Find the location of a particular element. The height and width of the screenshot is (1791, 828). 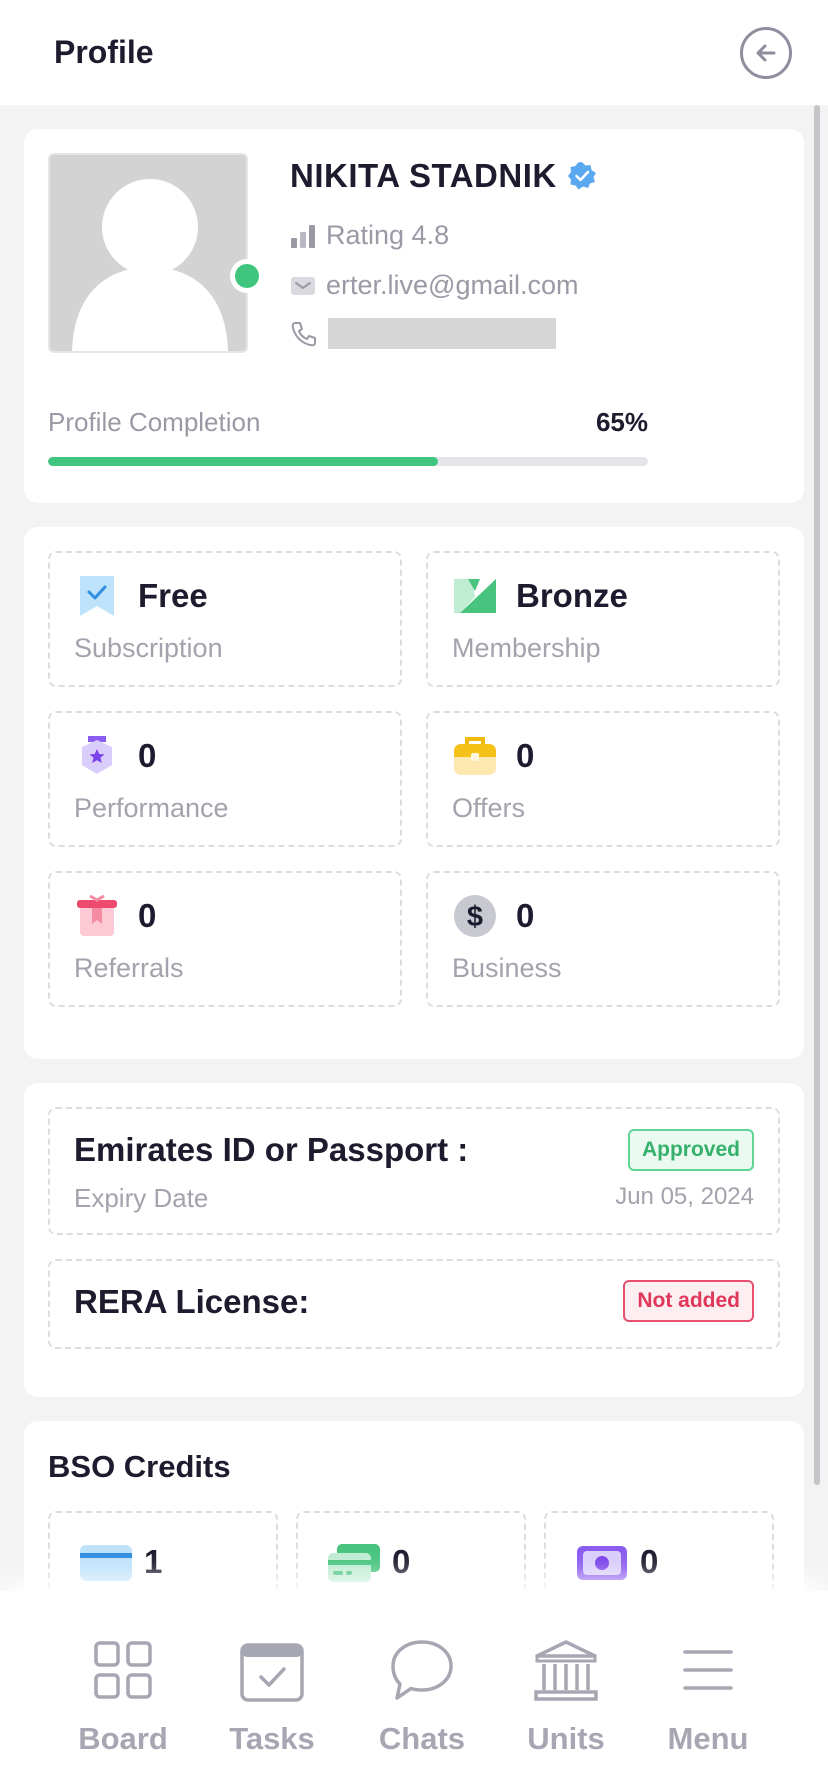

rating-row: Rating 4.8 is located at coordinates (369, 235).